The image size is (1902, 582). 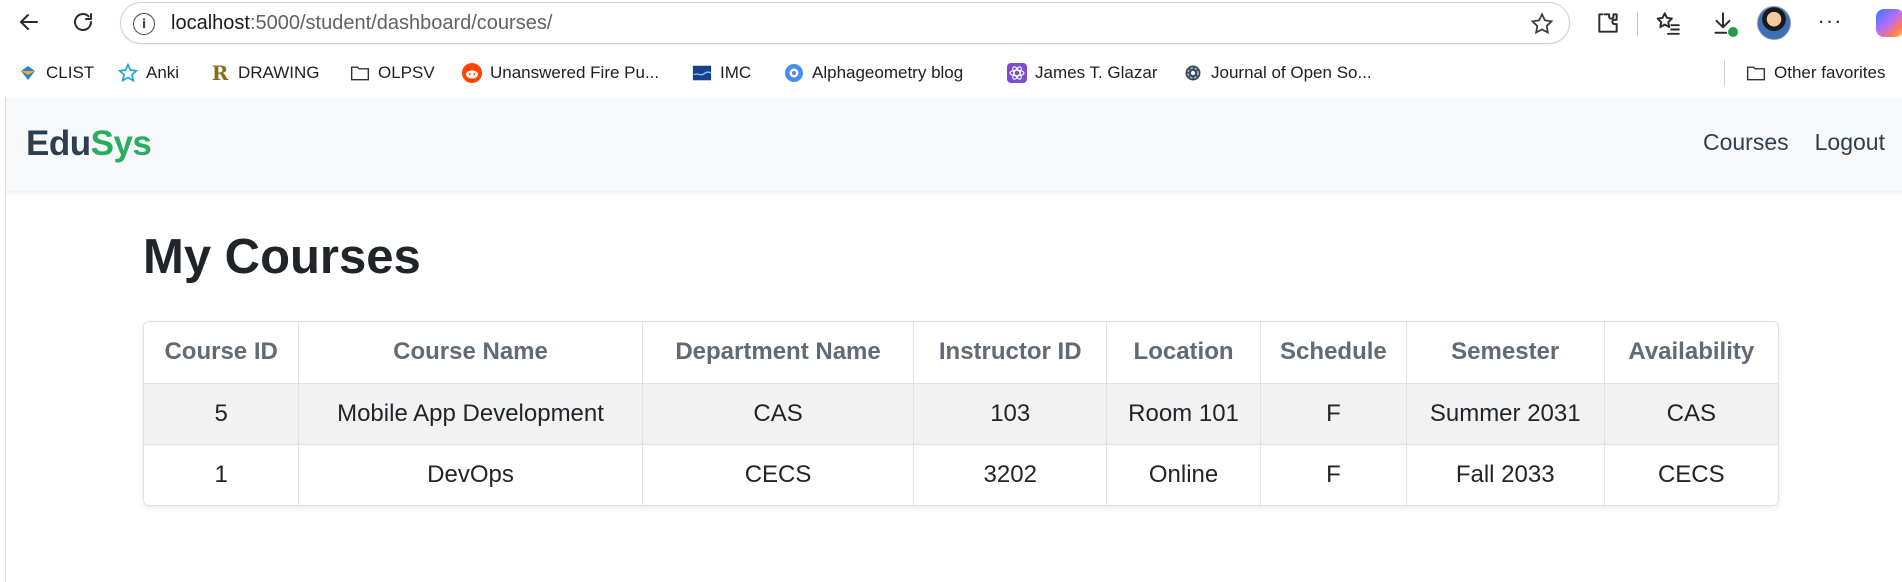 I want to click on bookmark-label: James T. Glazar, so click(x=1096, y=72).